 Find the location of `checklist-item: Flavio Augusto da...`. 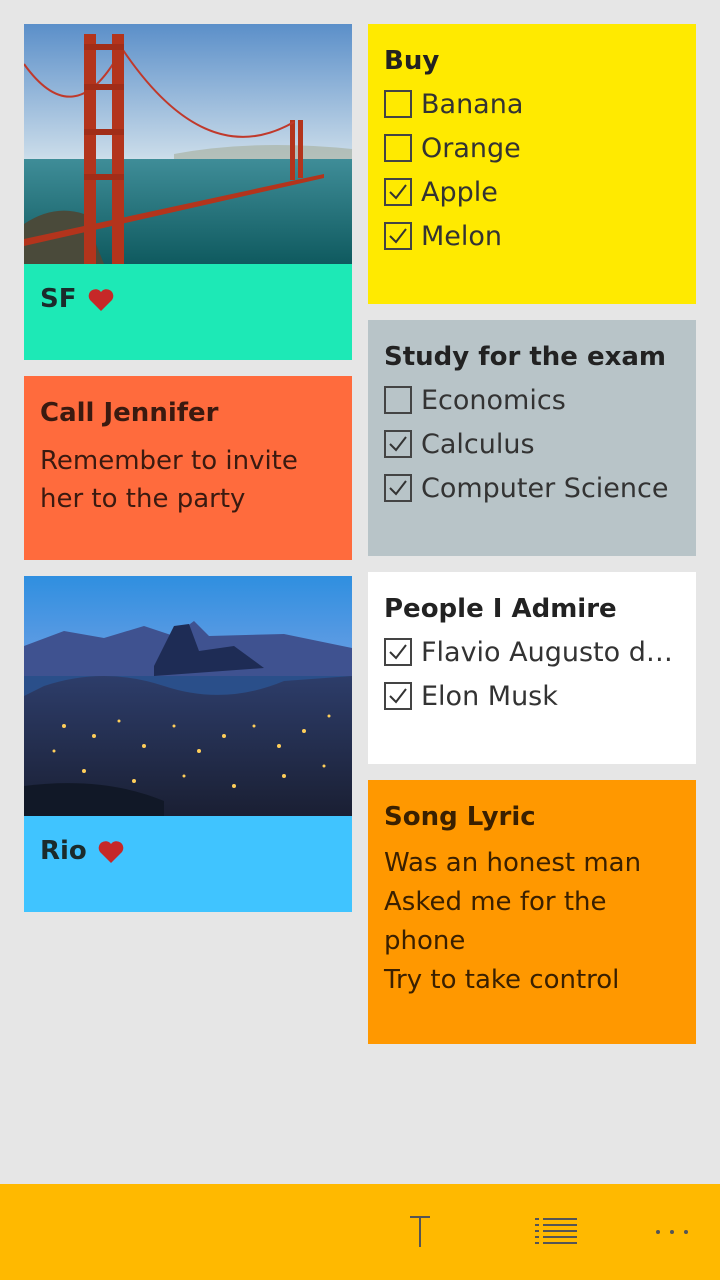

checklist-item: Flavio Augusto da... is located at coordinates (532, 652).